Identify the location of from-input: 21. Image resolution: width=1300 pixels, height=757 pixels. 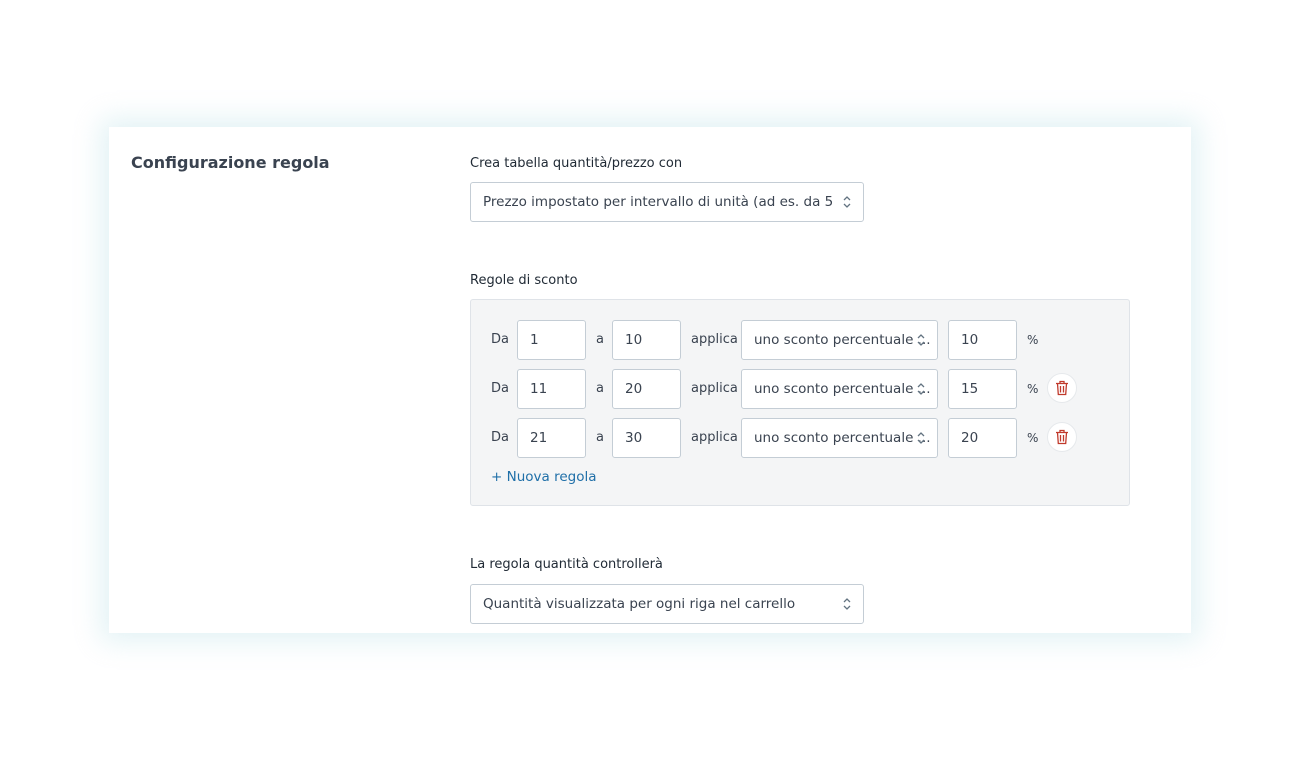
(551, 438).